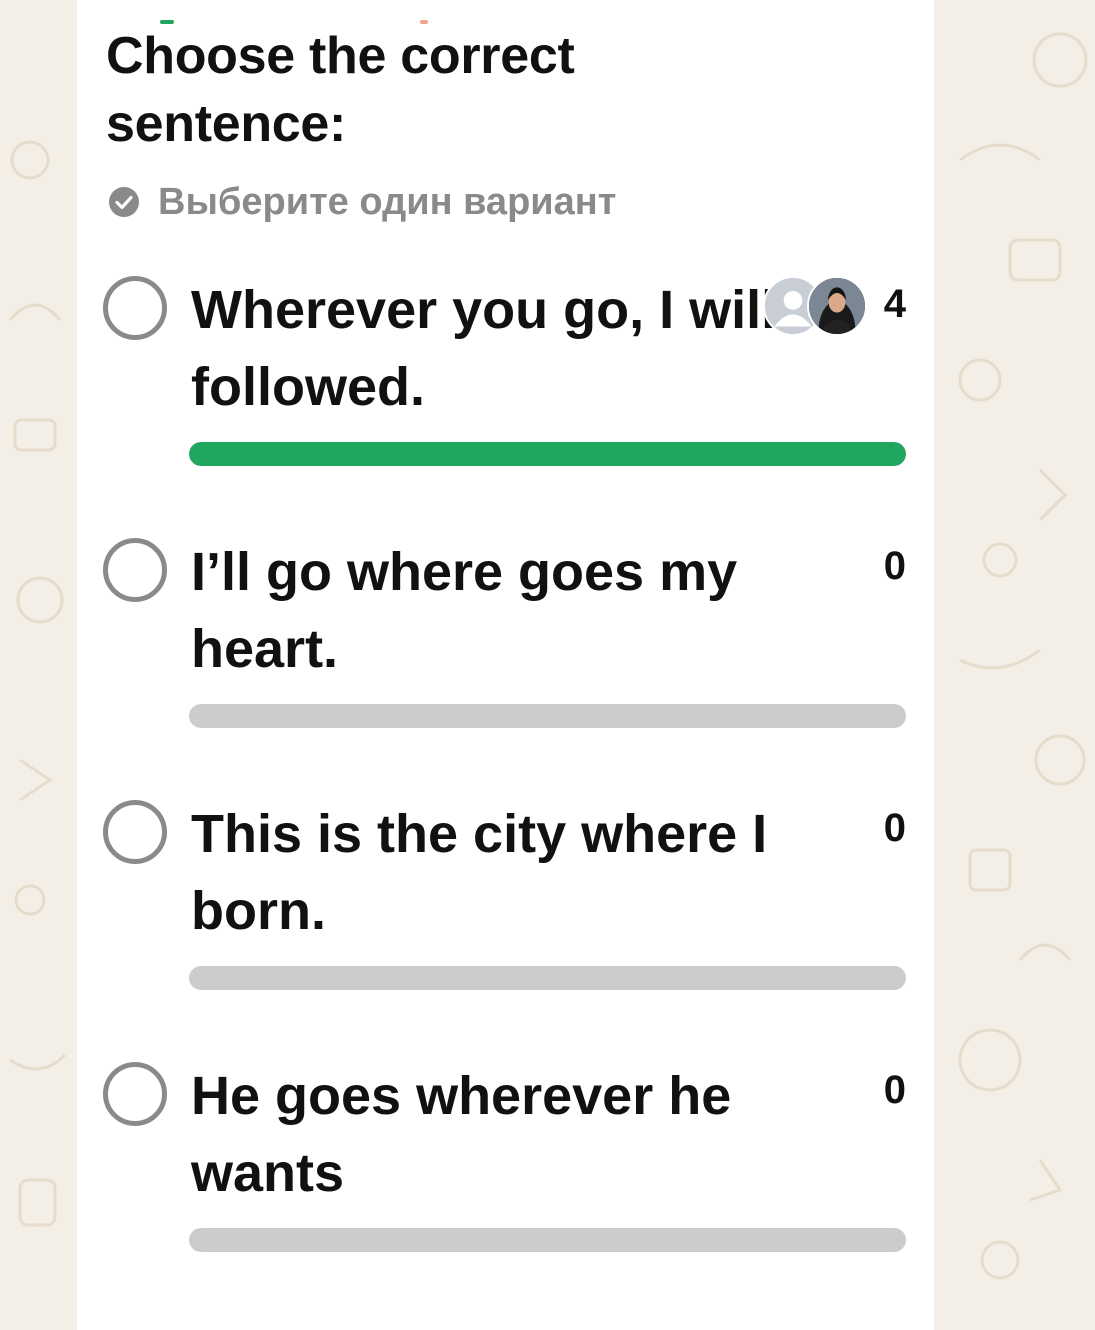 The height and width of the screenshot is (1330, 1095). I want to click on poll-option-text: He goes wherever he wants, so click(461, 1134).